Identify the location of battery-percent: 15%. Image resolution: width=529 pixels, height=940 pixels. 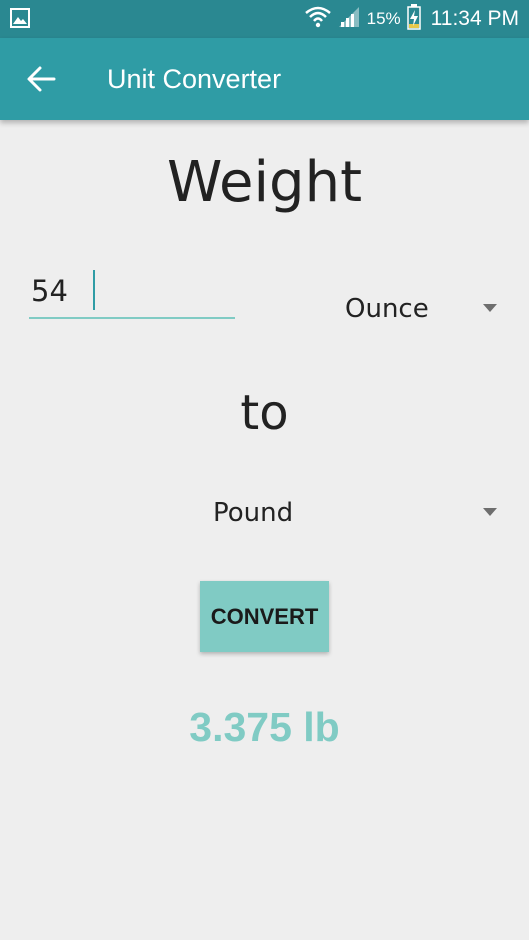
(383, 18).